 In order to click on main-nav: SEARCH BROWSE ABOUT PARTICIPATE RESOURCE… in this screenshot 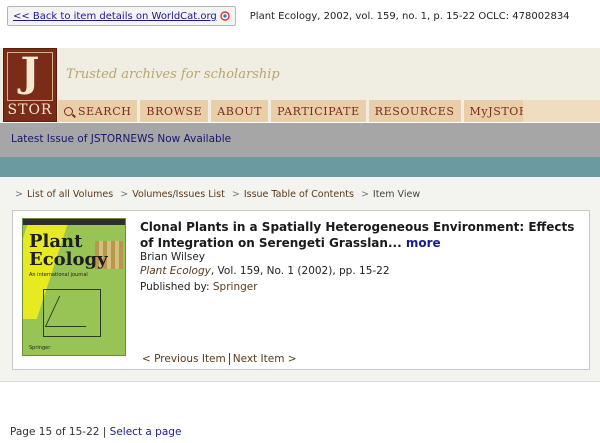, I will do `click(297, 111)`.